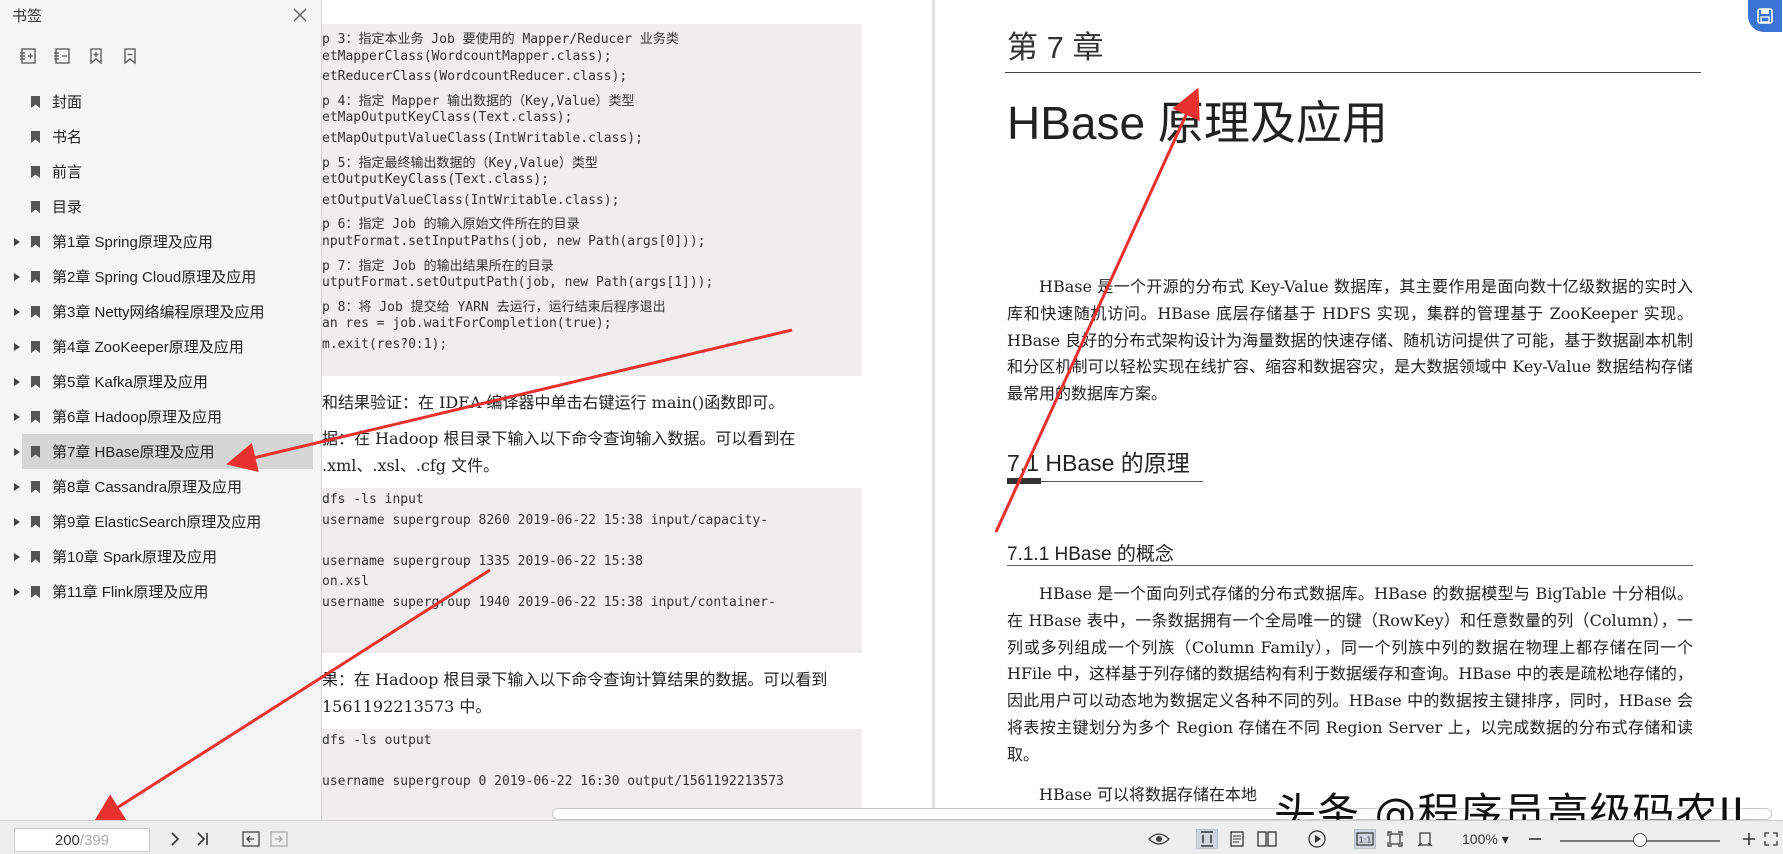 This screenshot has width=1783, height=854. Describe the element at coordinates (478, 101) in the screenshot. I see `code-line: p 4：指定 Mapper 输出数据的（Key,Value）类型` at that location.